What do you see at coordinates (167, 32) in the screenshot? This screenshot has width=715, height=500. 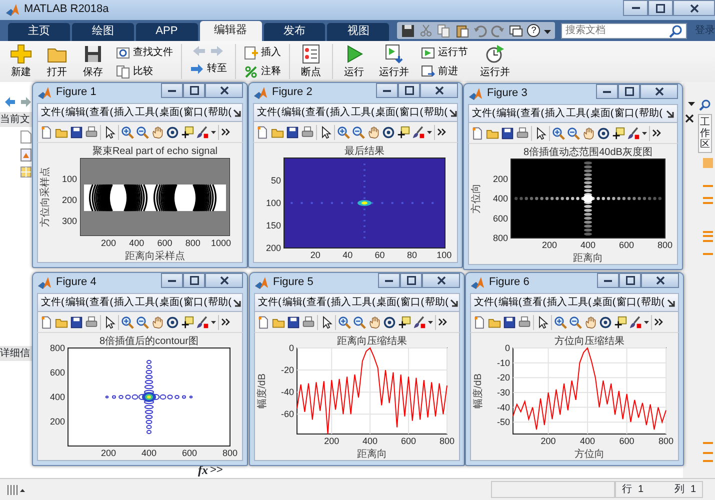 I see `ribbon-tab: APP` at bounding box center [167, 32].